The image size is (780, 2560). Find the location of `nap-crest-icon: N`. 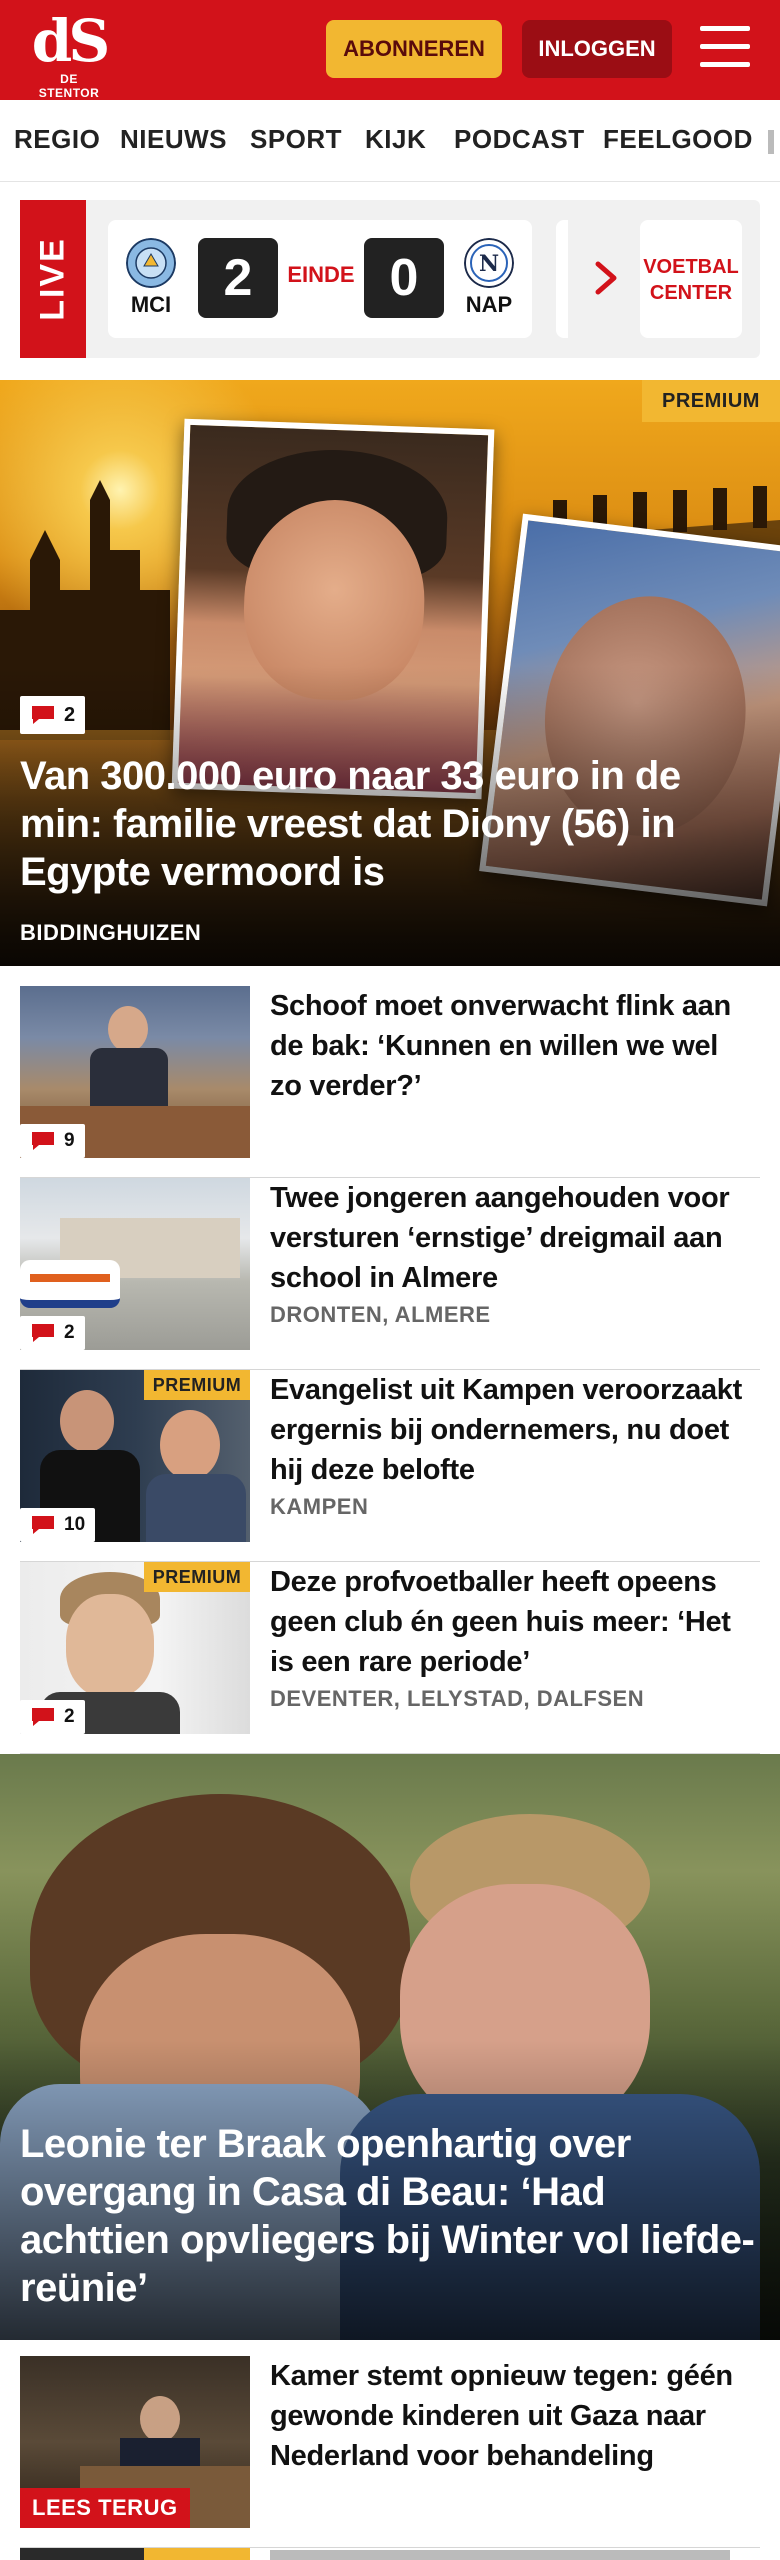

nap-crest-icon: N is located at coordinates (489, 263).